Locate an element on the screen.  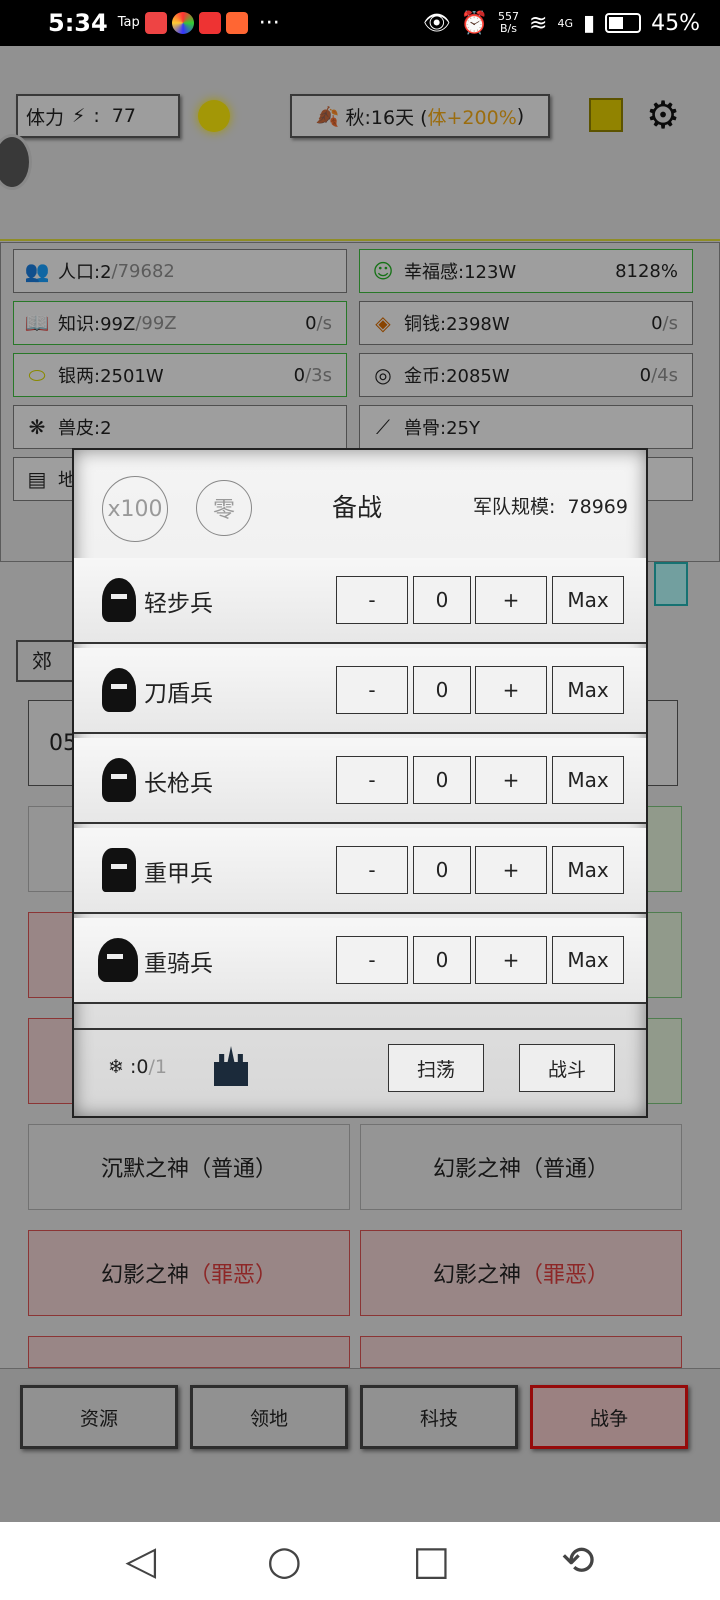
castle-icon is located at coordinates (231, 1066).